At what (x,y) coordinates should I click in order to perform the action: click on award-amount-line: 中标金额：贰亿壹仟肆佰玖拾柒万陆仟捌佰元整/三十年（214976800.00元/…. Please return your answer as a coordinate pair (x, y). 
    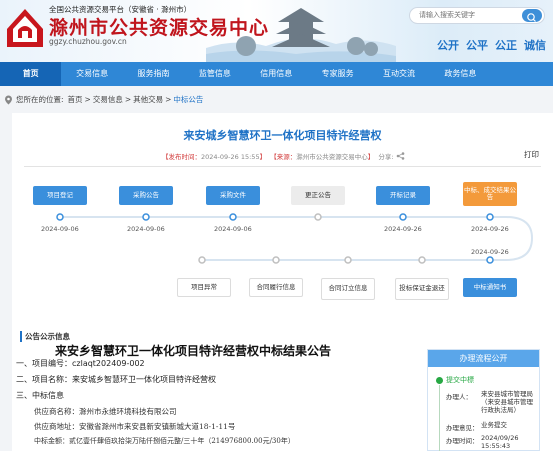
    Looking at the image, I should click on (164, 441).